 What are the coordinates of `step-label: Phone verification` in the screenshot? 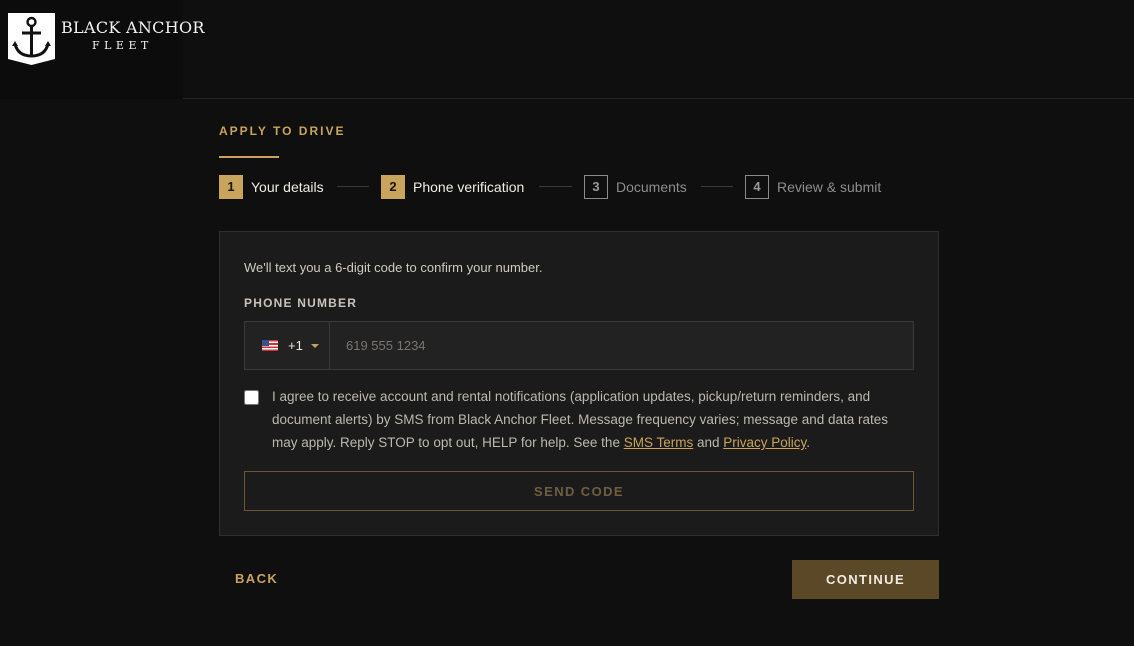 It's located at (469, 186).